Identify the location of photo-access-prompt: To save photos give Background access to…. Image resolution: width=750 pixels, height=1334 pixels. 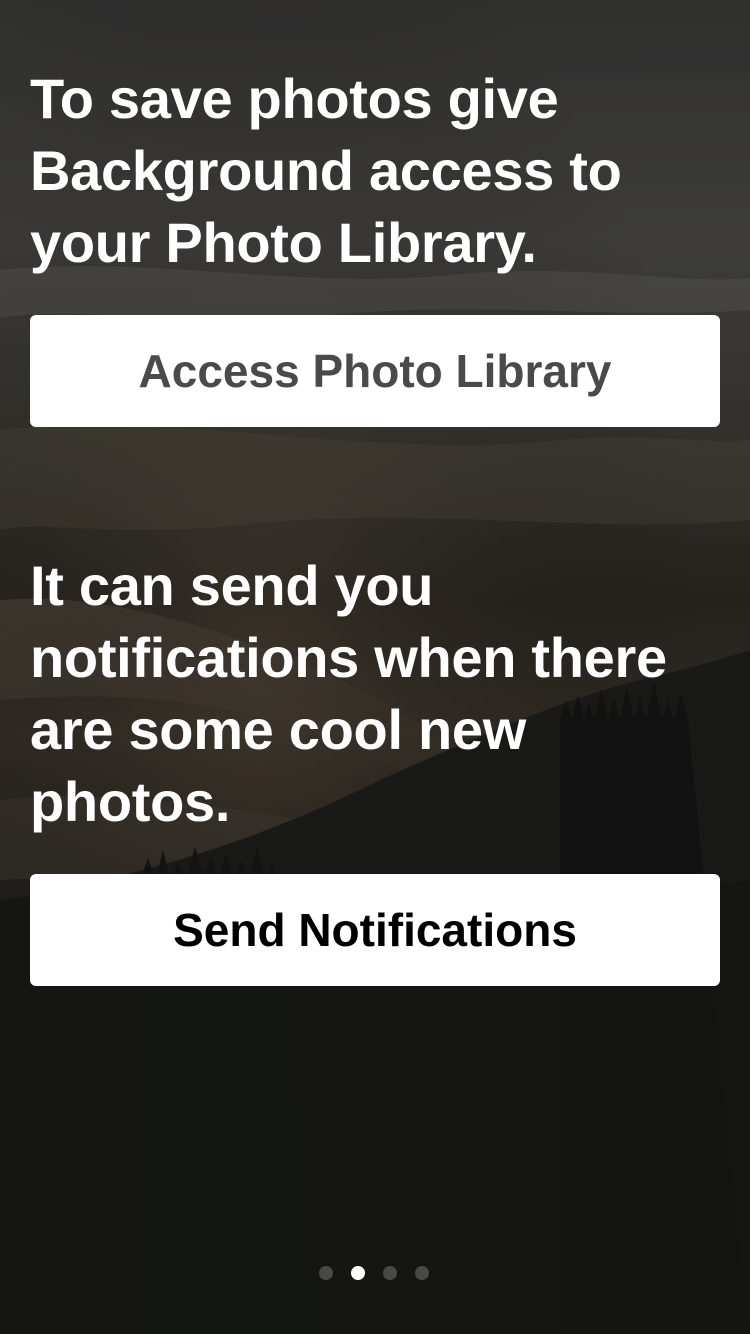
(326, 170).